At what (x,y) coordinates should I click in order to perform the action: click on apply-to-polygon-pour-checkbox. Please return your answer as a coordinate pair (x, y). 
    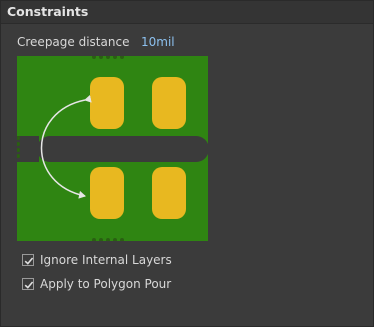
    Looking at the image, I should click on (28, 284).